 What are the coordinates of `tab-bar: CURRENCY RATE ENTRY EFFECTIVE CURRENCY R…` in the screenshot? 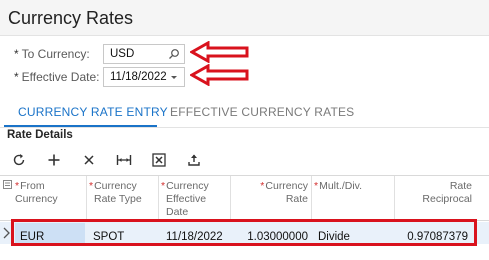 It's located at (244, 112).